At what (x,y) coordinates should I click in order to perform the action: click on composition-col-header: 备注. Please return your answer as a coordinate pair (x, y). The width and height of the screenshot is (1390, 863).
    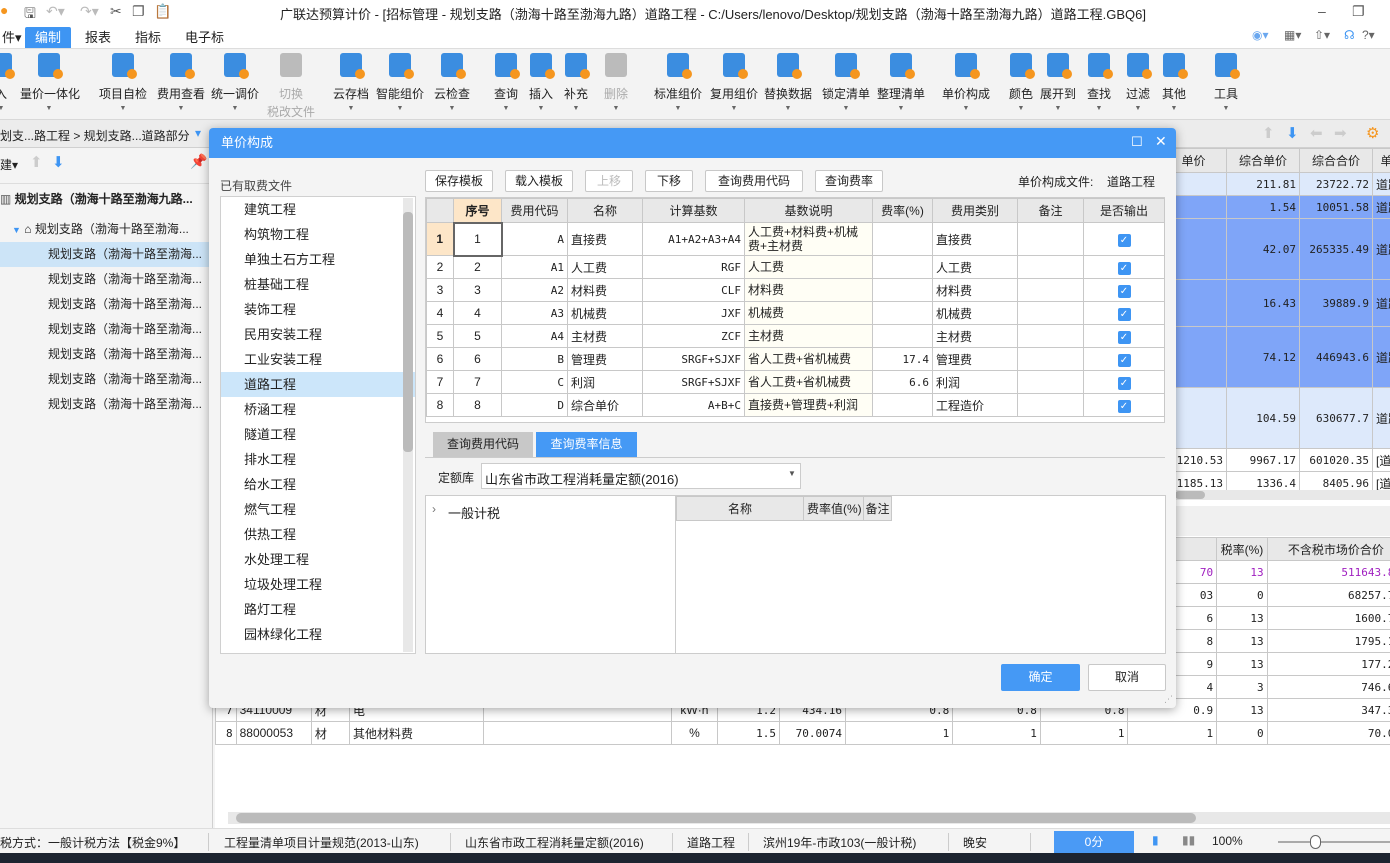
    Looking at the image, I should click on (1050, 210).